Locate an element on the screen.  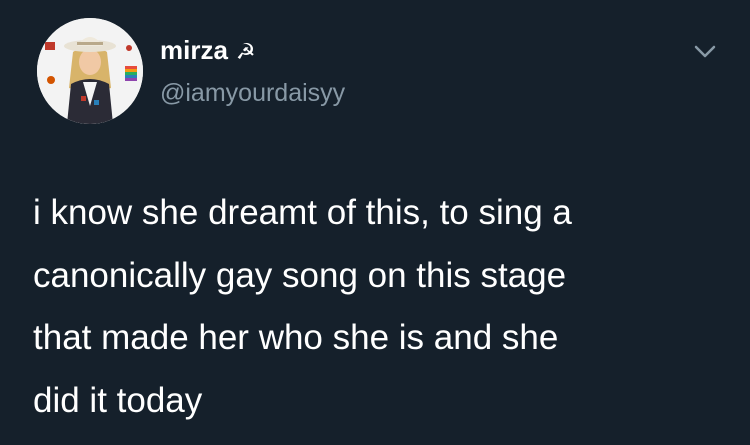
tweet-text-line: canonically gay song on this stage is located at coordinates (300, 275).